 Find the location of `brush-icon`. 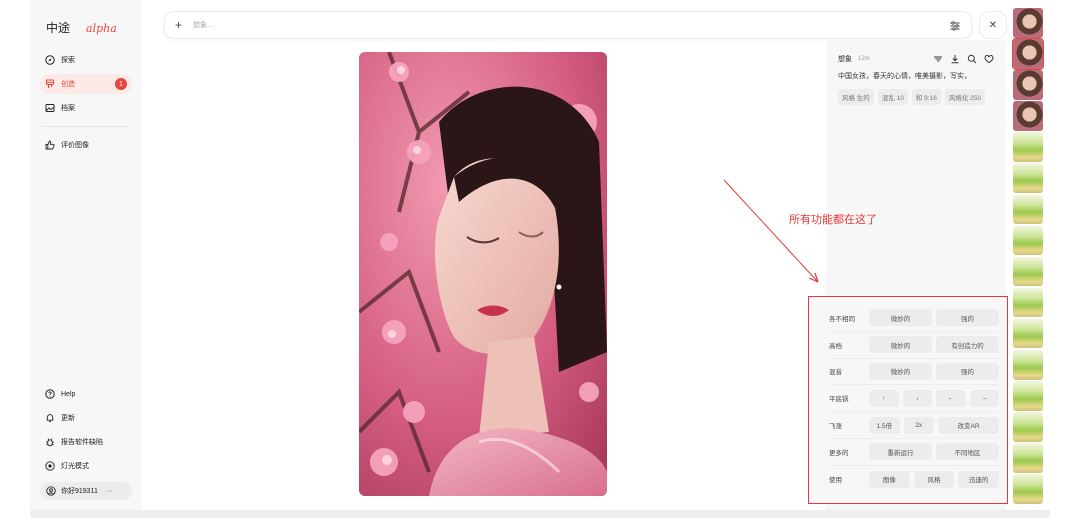

brush-icon is located at coordinates (50, 84).